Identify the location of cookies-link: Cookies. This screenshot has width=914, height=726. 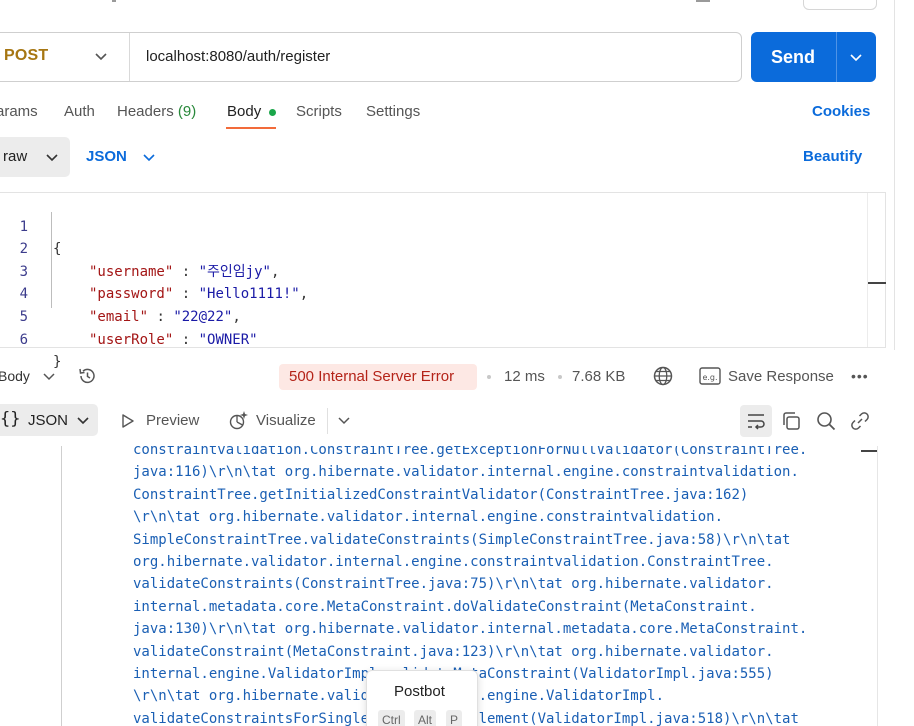
(841, 111).